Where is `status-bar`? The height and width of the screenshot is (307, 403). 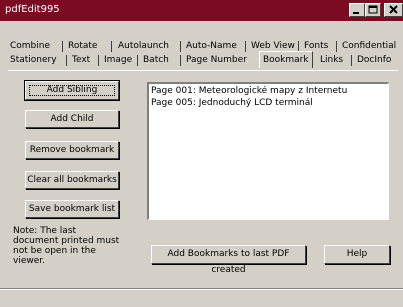
status-bar is located at coordinates (201, 297).